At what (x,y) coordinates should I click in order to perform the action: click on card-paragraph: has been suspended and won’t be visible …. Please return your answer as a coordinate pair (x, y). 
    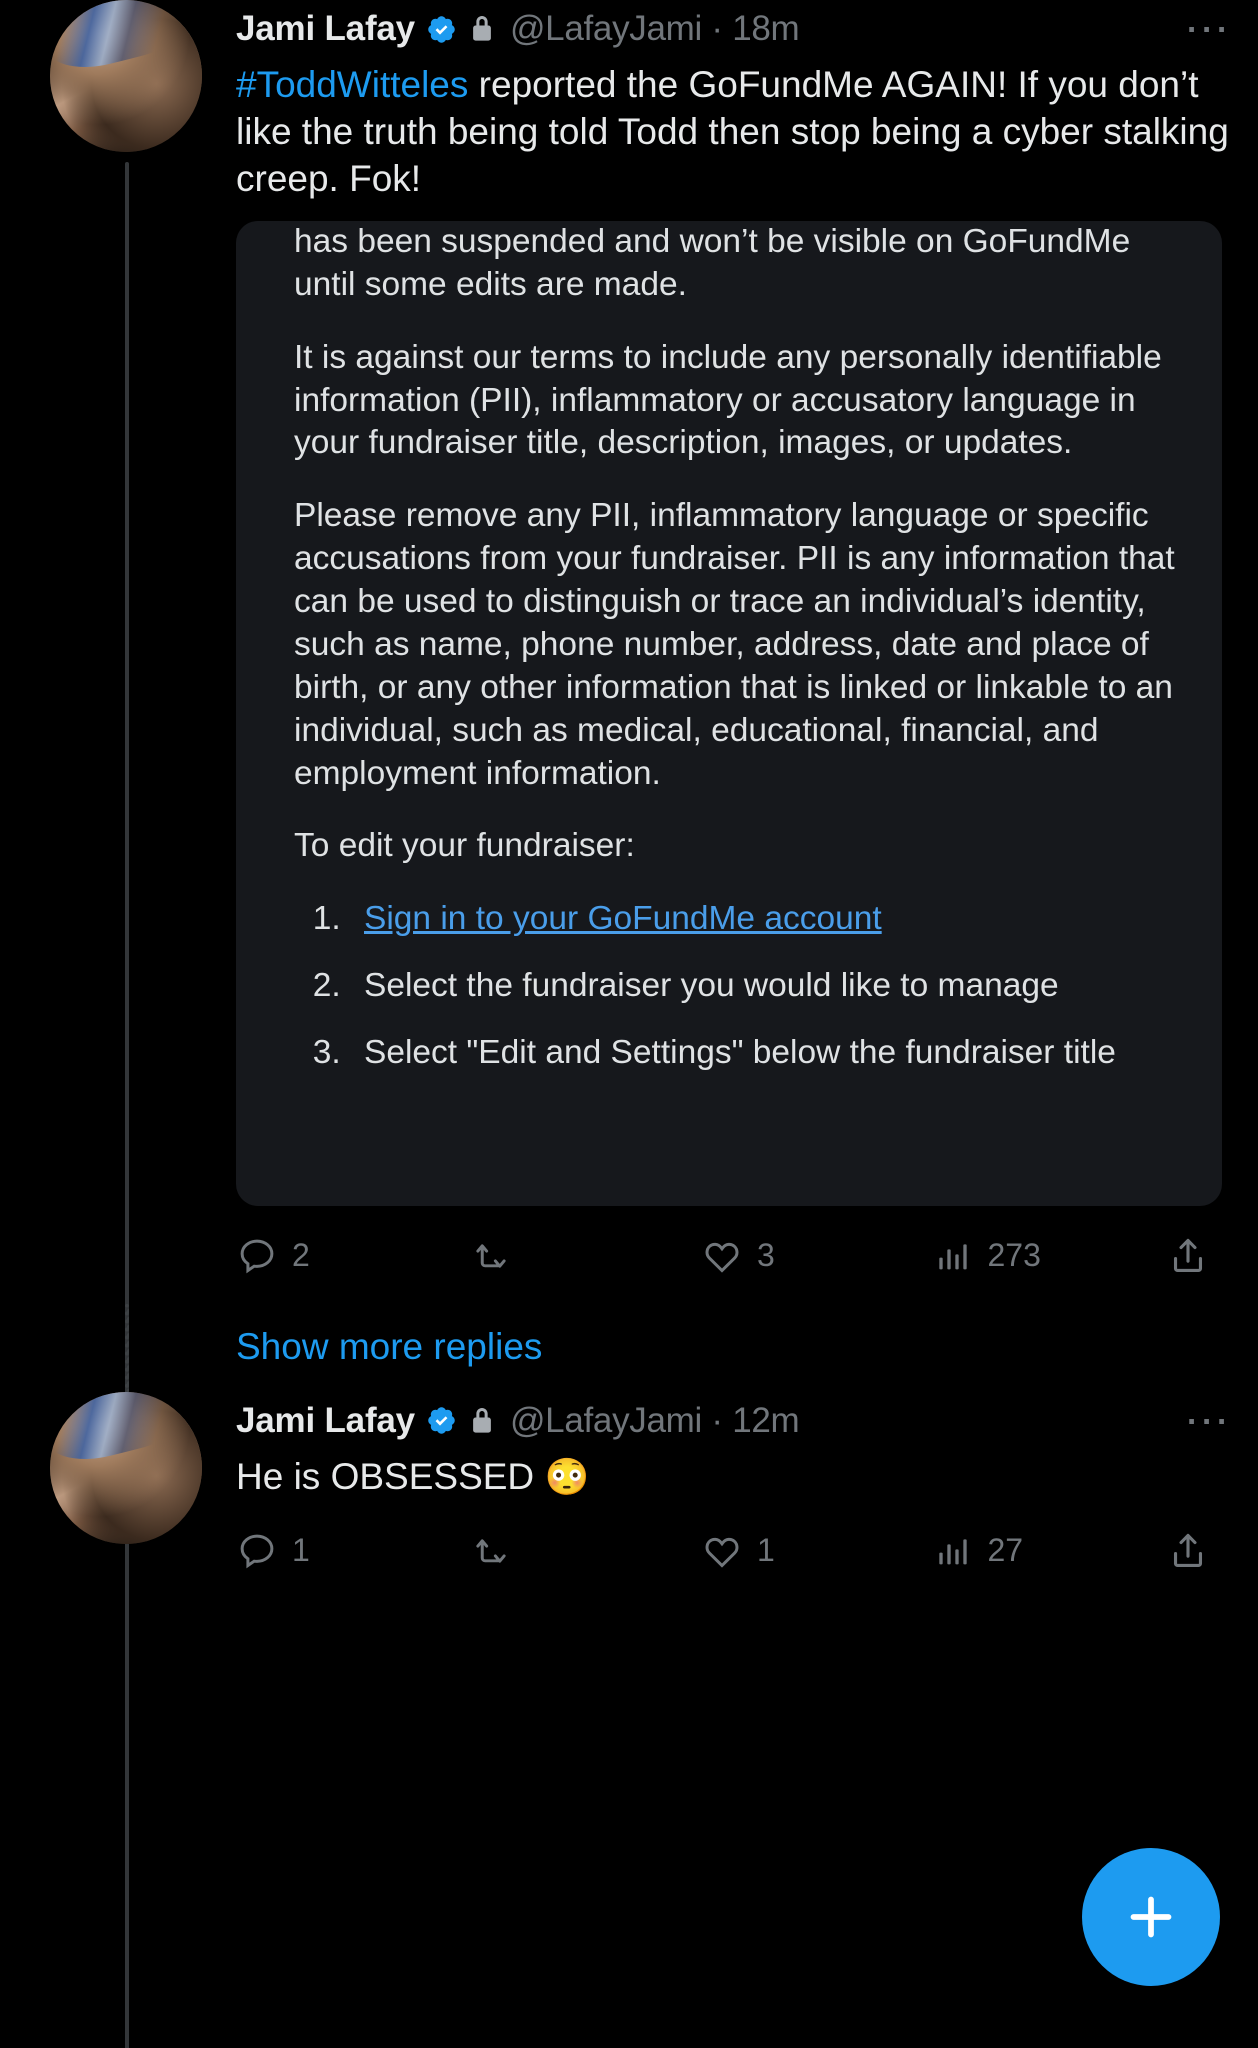
    Looking at the image, I should click on (712, 262).